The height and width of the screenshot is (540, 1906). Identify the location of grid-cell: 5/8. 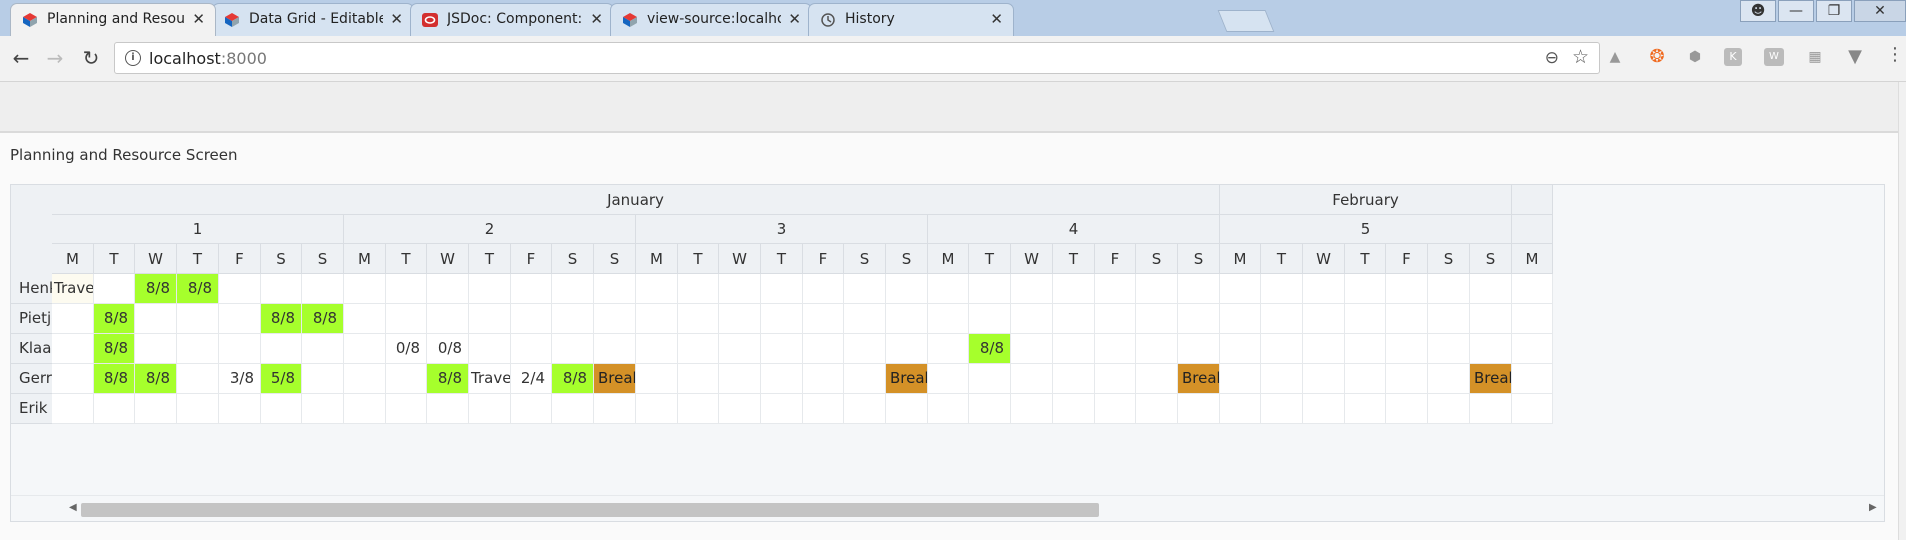
(281, 379).